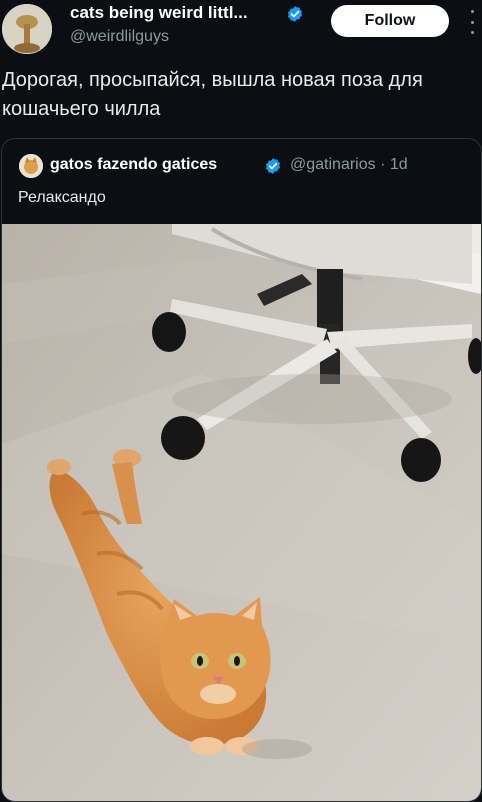 Image resolution: width=482 pixels, height=802 pixels. Describe the element at coordinates (133, 165) in the screenshot. I see `quote-author-name: gatos fazendo gatices` at that location.